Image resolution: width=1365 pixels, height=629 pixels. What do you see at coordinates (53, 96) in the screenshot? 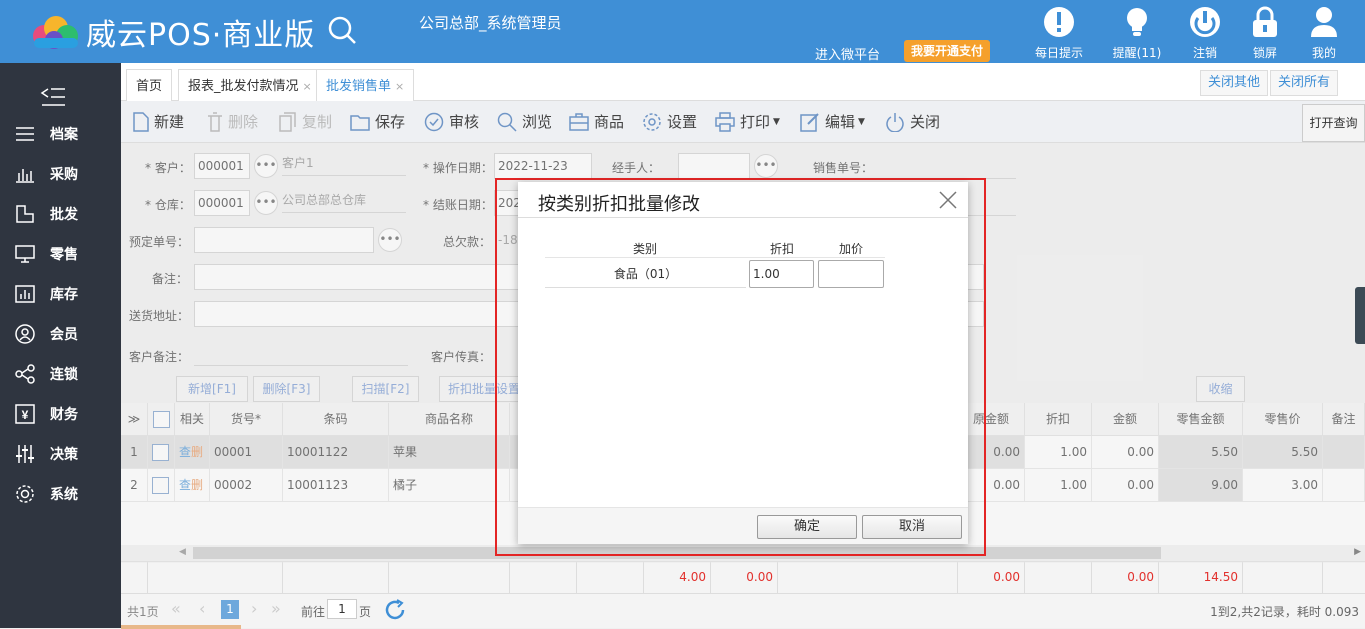
I see `collapse-menu-icon` at bounding box center [53, 96].